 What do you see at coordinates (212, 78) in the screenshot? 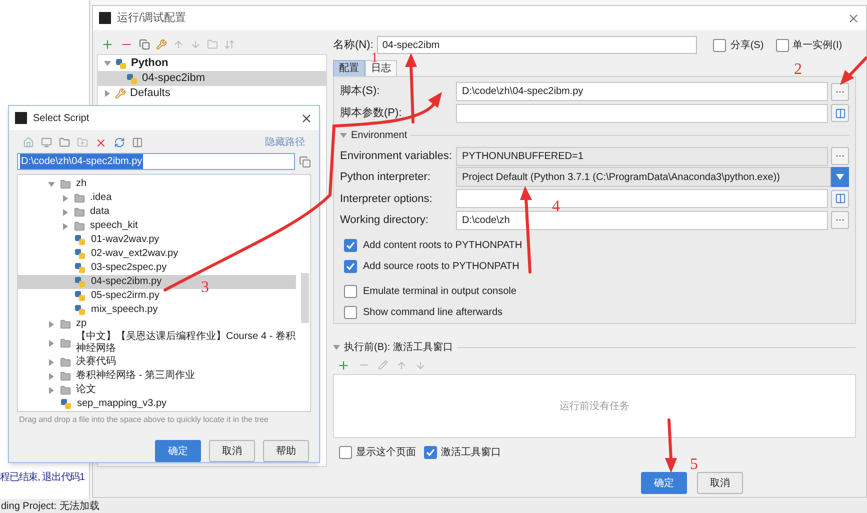
I see `tree-item: 04-spec2ibm` at bounding box center [212, 78].